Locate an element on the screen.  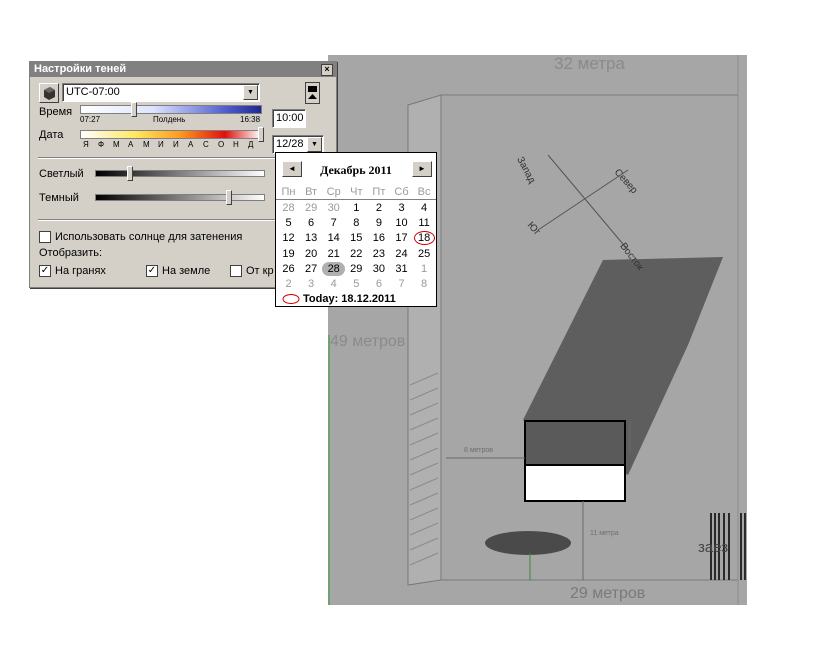
time-value: 10:00 is located at coordinates (290, 118).